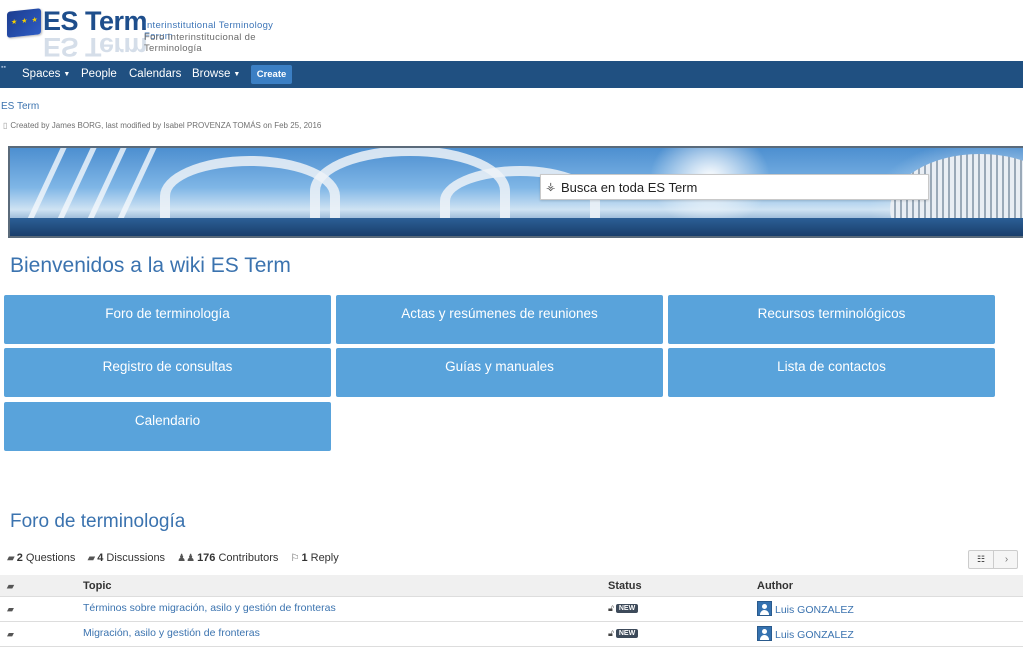 This screenshot has height=649, width=1023. I want to click on stat-contributors: ♟♟ 176 Contributors, so click(227, 558).